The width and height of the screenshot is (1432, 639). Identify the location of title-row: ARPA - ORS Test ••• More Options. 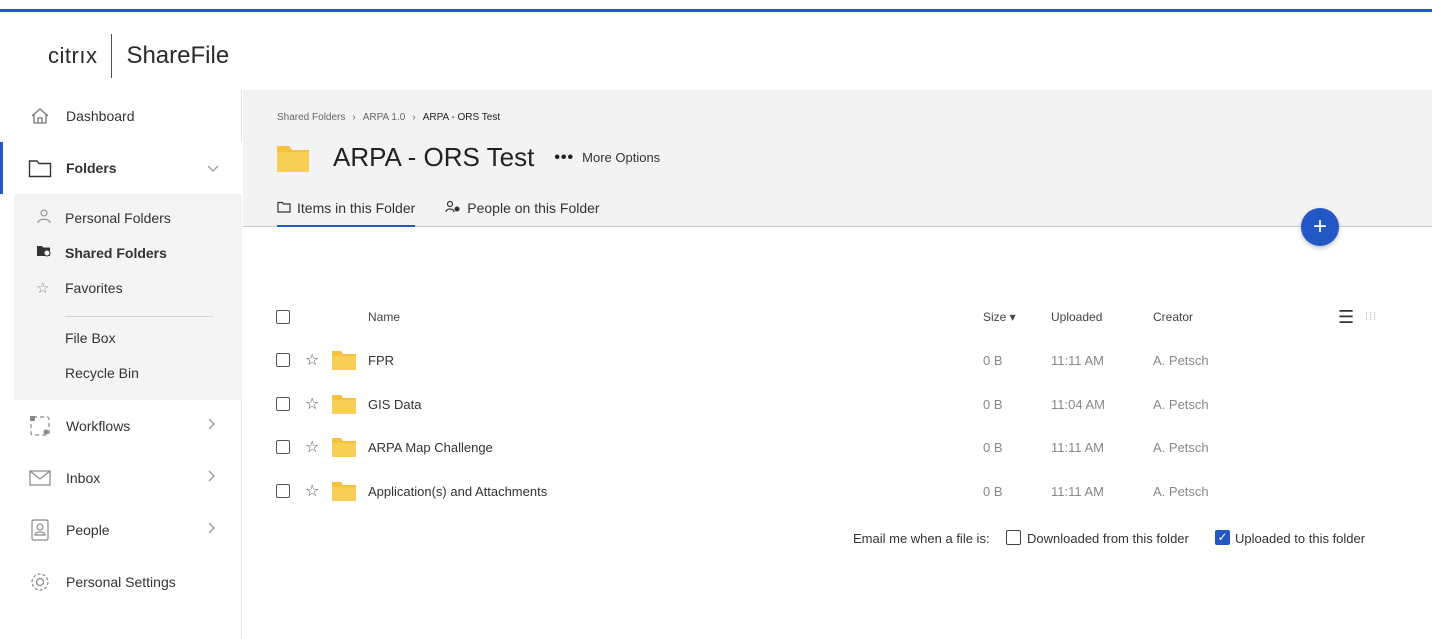
(468, 157).